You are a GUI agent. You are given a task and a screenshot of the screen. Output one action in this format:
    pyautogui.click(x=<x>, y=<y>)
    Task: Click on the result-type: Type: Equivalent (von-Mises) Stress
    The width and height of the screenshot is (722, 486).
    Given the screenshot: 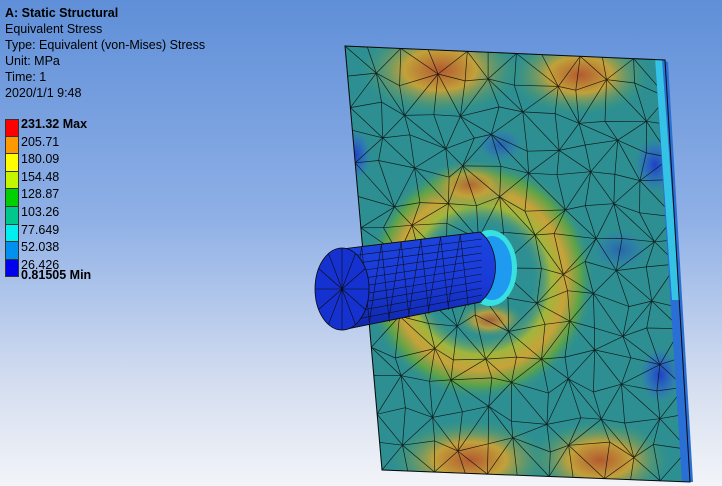 What is the action you would take?
    pyautogui.click(x=105, y=45)
    